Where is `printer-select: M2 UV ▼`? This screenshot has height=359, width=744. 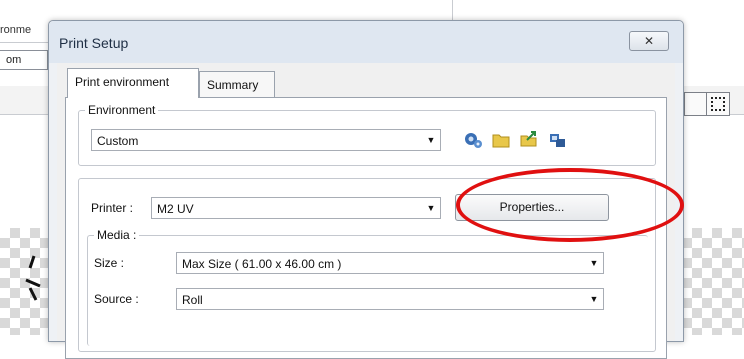 printer-select: M2 UV ▼ is located at coordinates (296, 208).